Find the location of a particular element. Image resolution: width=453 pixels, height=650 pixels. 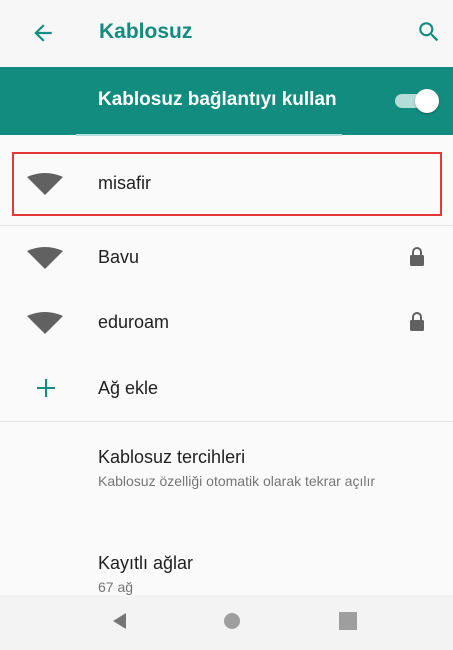

network-item-bavu: Bavu is located at coordinates (226, 258).